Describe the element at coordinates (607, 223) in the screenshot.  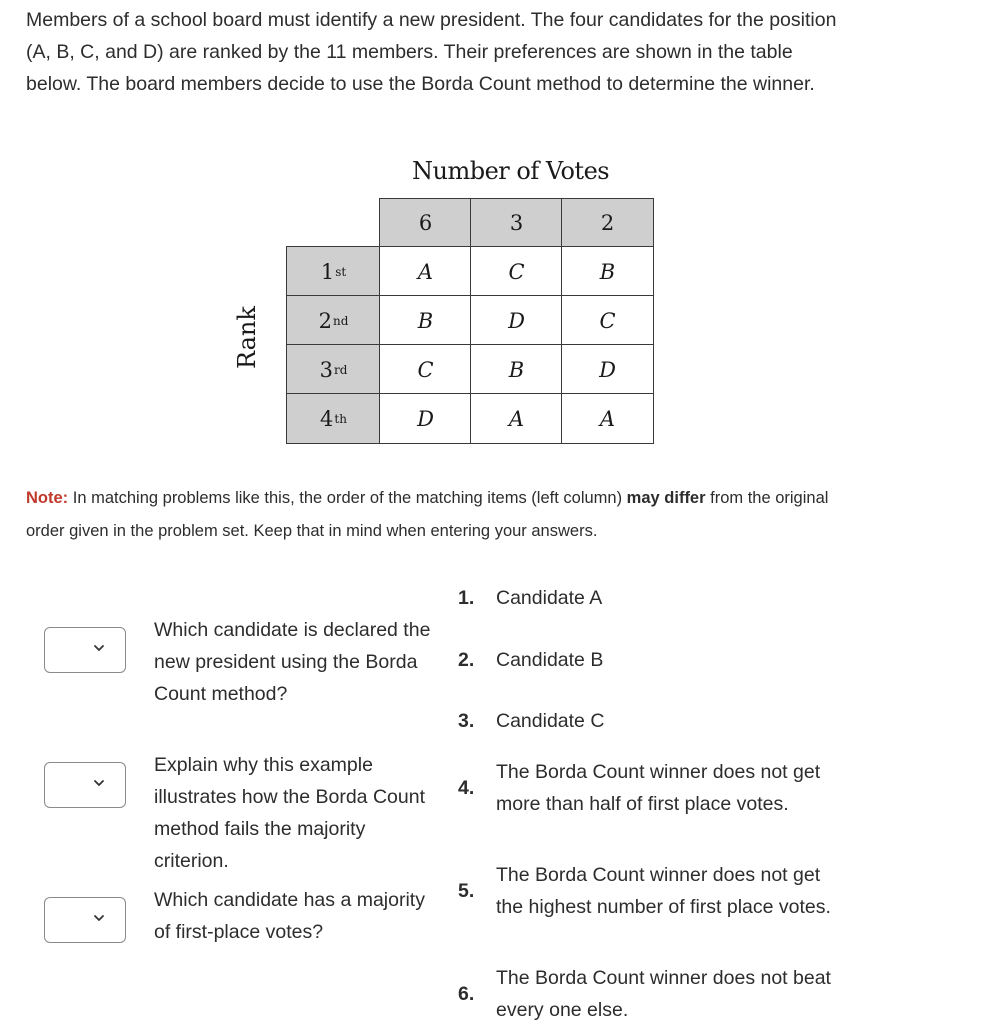
I see `vote-count-header: 2` at that location.